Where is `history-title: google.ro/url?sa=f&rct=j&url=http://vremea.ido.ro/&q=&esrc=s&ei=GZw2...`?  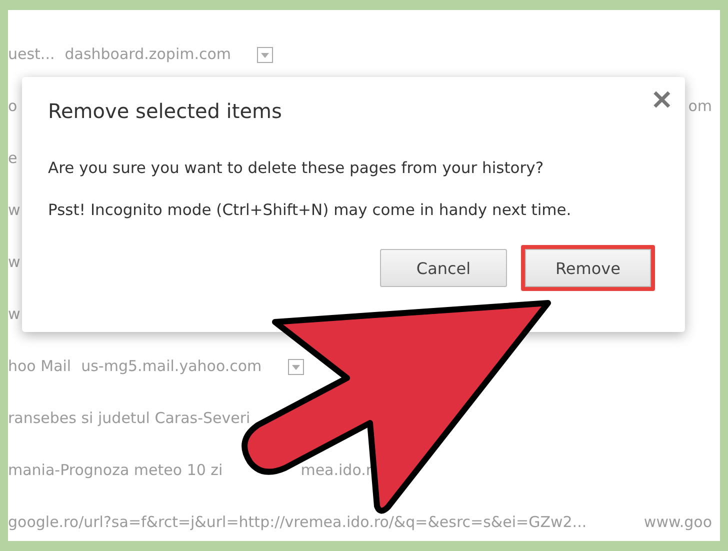 history-title: google.ro/url?sa=f&rct=j&url=http://vremea.ido.ro/&q=&esrc=s&ei=GZw2... is located at coordinates (297, 522).